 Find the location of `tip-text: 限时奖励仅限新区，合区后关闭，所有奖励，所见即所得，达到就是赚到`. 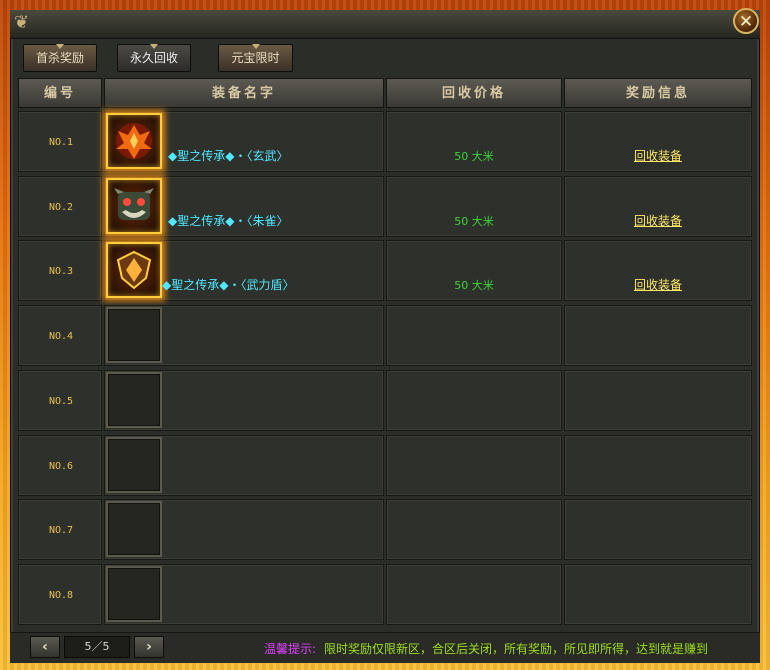

tip-text: 限时奖励仅限新区，合区后关闭，所有奖励，所见即所得，达到就是赚到 is located at coordinates (516, 649).